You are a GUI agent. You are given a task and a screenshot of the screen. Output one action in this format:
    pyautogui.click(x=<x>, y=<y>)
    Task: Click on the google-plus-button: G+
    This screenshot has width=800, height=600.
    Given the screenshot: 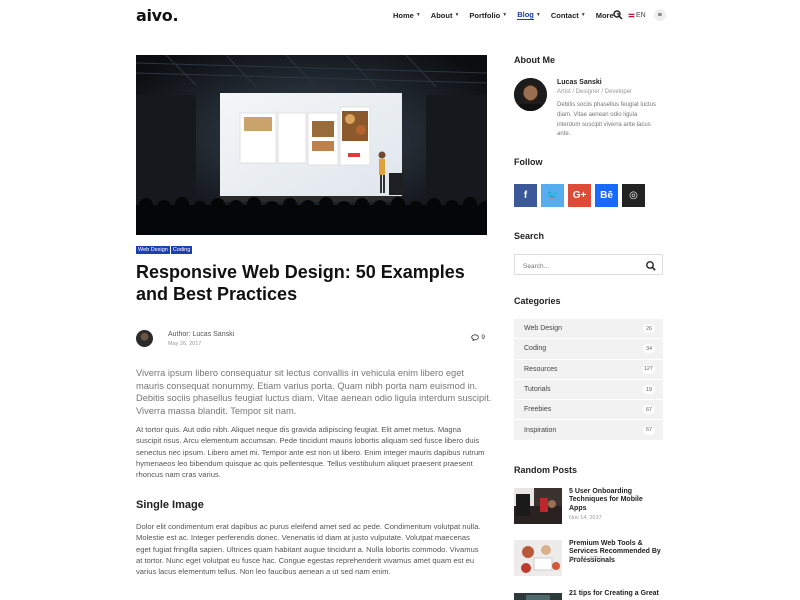 What is the action you would take?
    pyautogui.click(x=579, y=195)
    